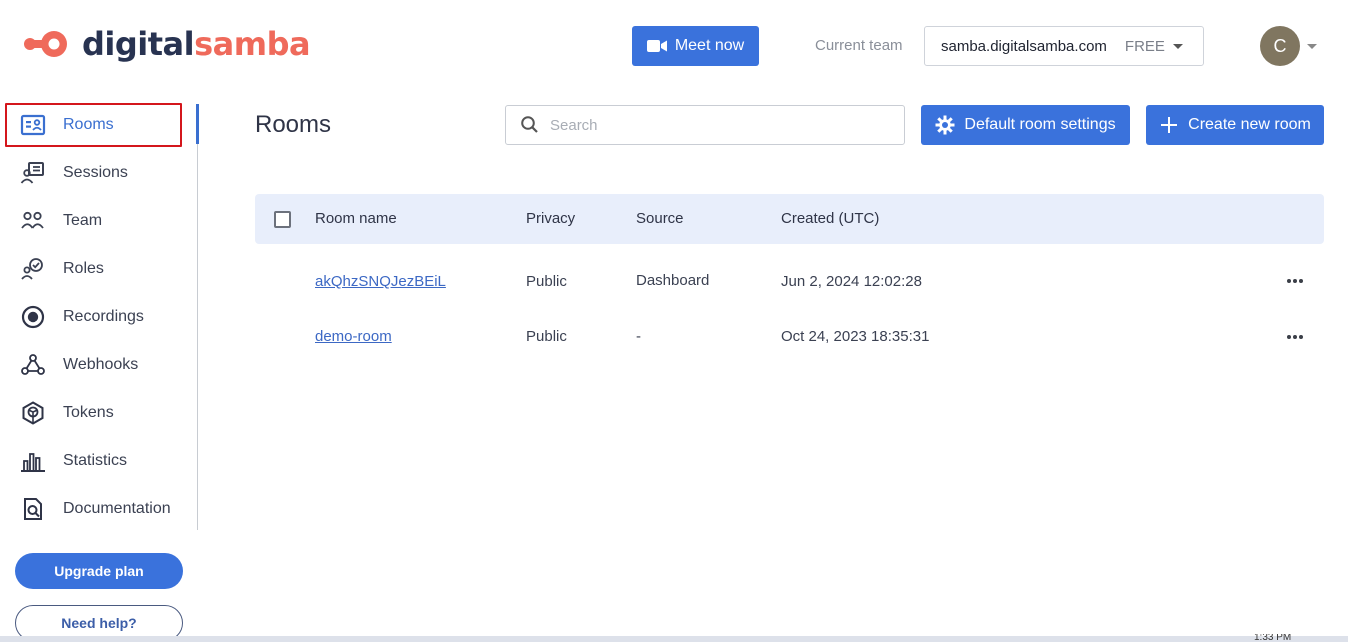 This screenshot has height=642, width=1348. I want to click on sidebar-item-label: Recordings, so click(103, 316).